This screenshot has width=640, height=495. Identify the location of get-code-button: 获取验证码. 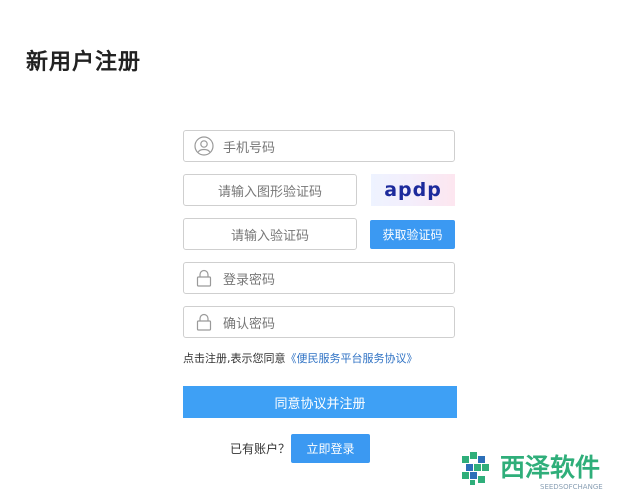
(412, 234).